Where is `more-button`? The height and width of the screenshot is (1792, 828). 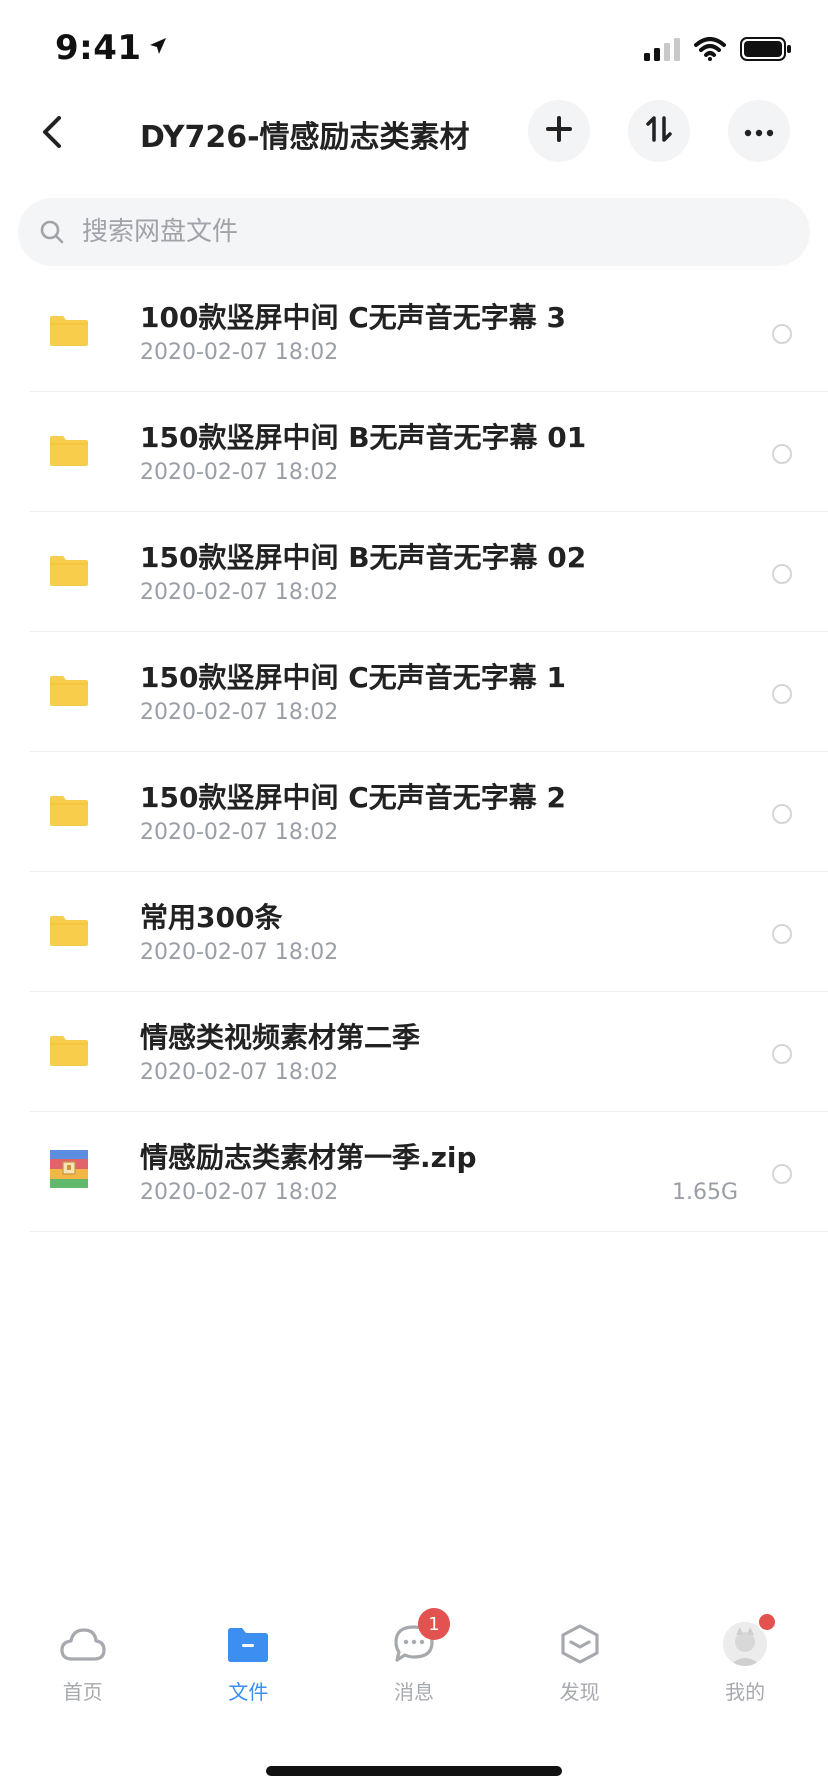
more-button is located at coordinates (759, 131).